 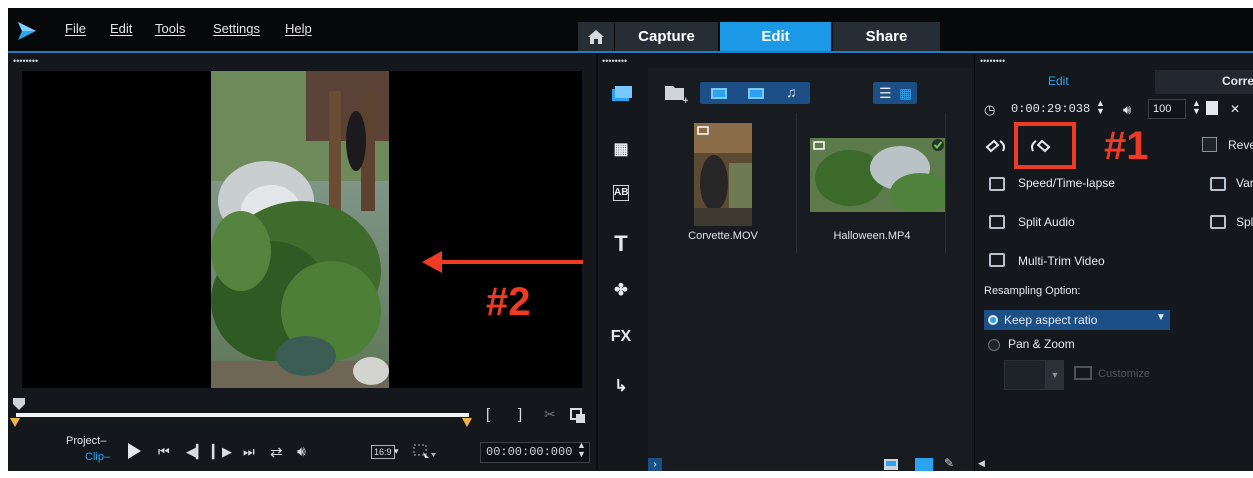 What do you see at coordinates (1218, 184) in the screenshot?
I see `variable-speed-icon` at bounding box center [1218, 184].